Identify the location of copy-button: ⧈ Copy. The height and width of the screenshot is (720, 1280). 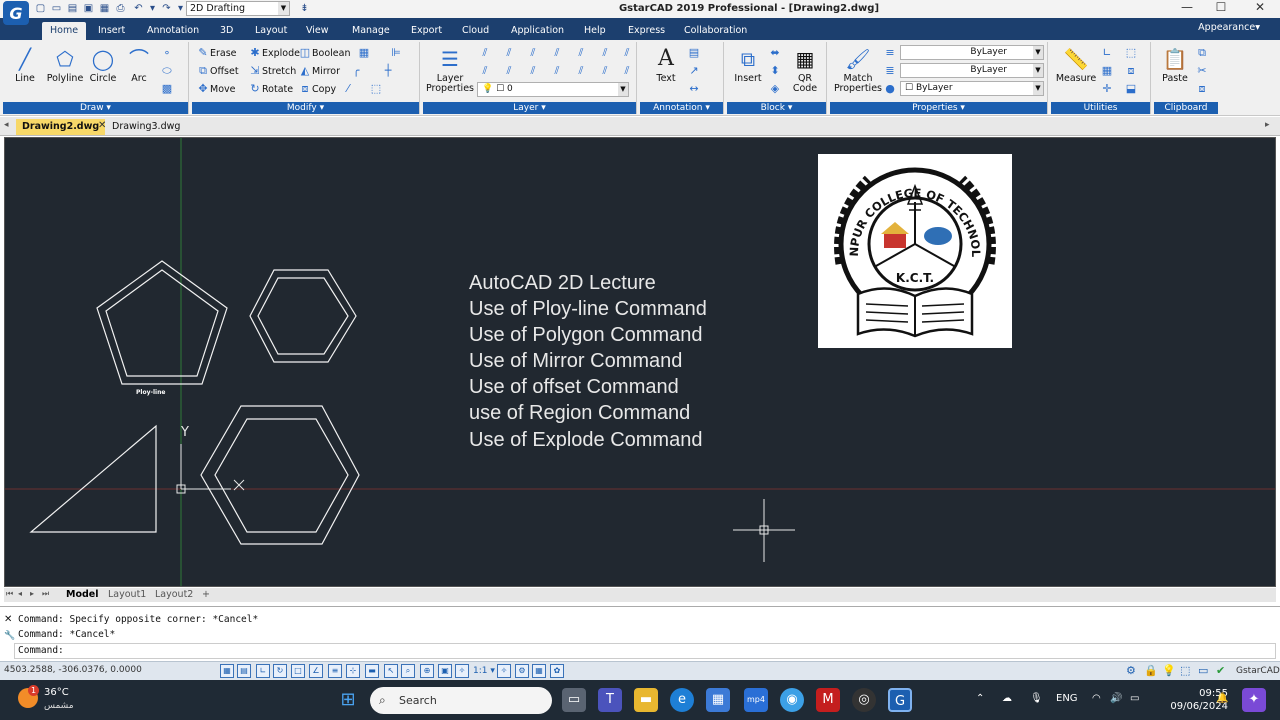
(317, 89).